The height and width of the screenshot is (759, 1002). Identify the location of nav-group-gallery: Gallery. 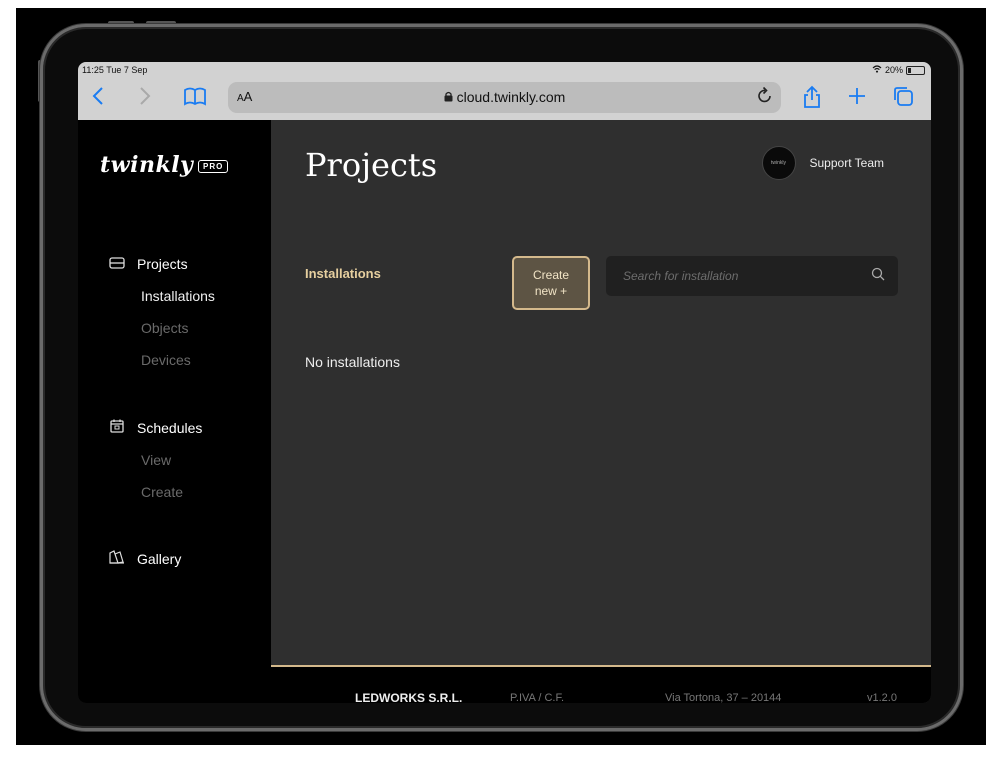
(144, 558).